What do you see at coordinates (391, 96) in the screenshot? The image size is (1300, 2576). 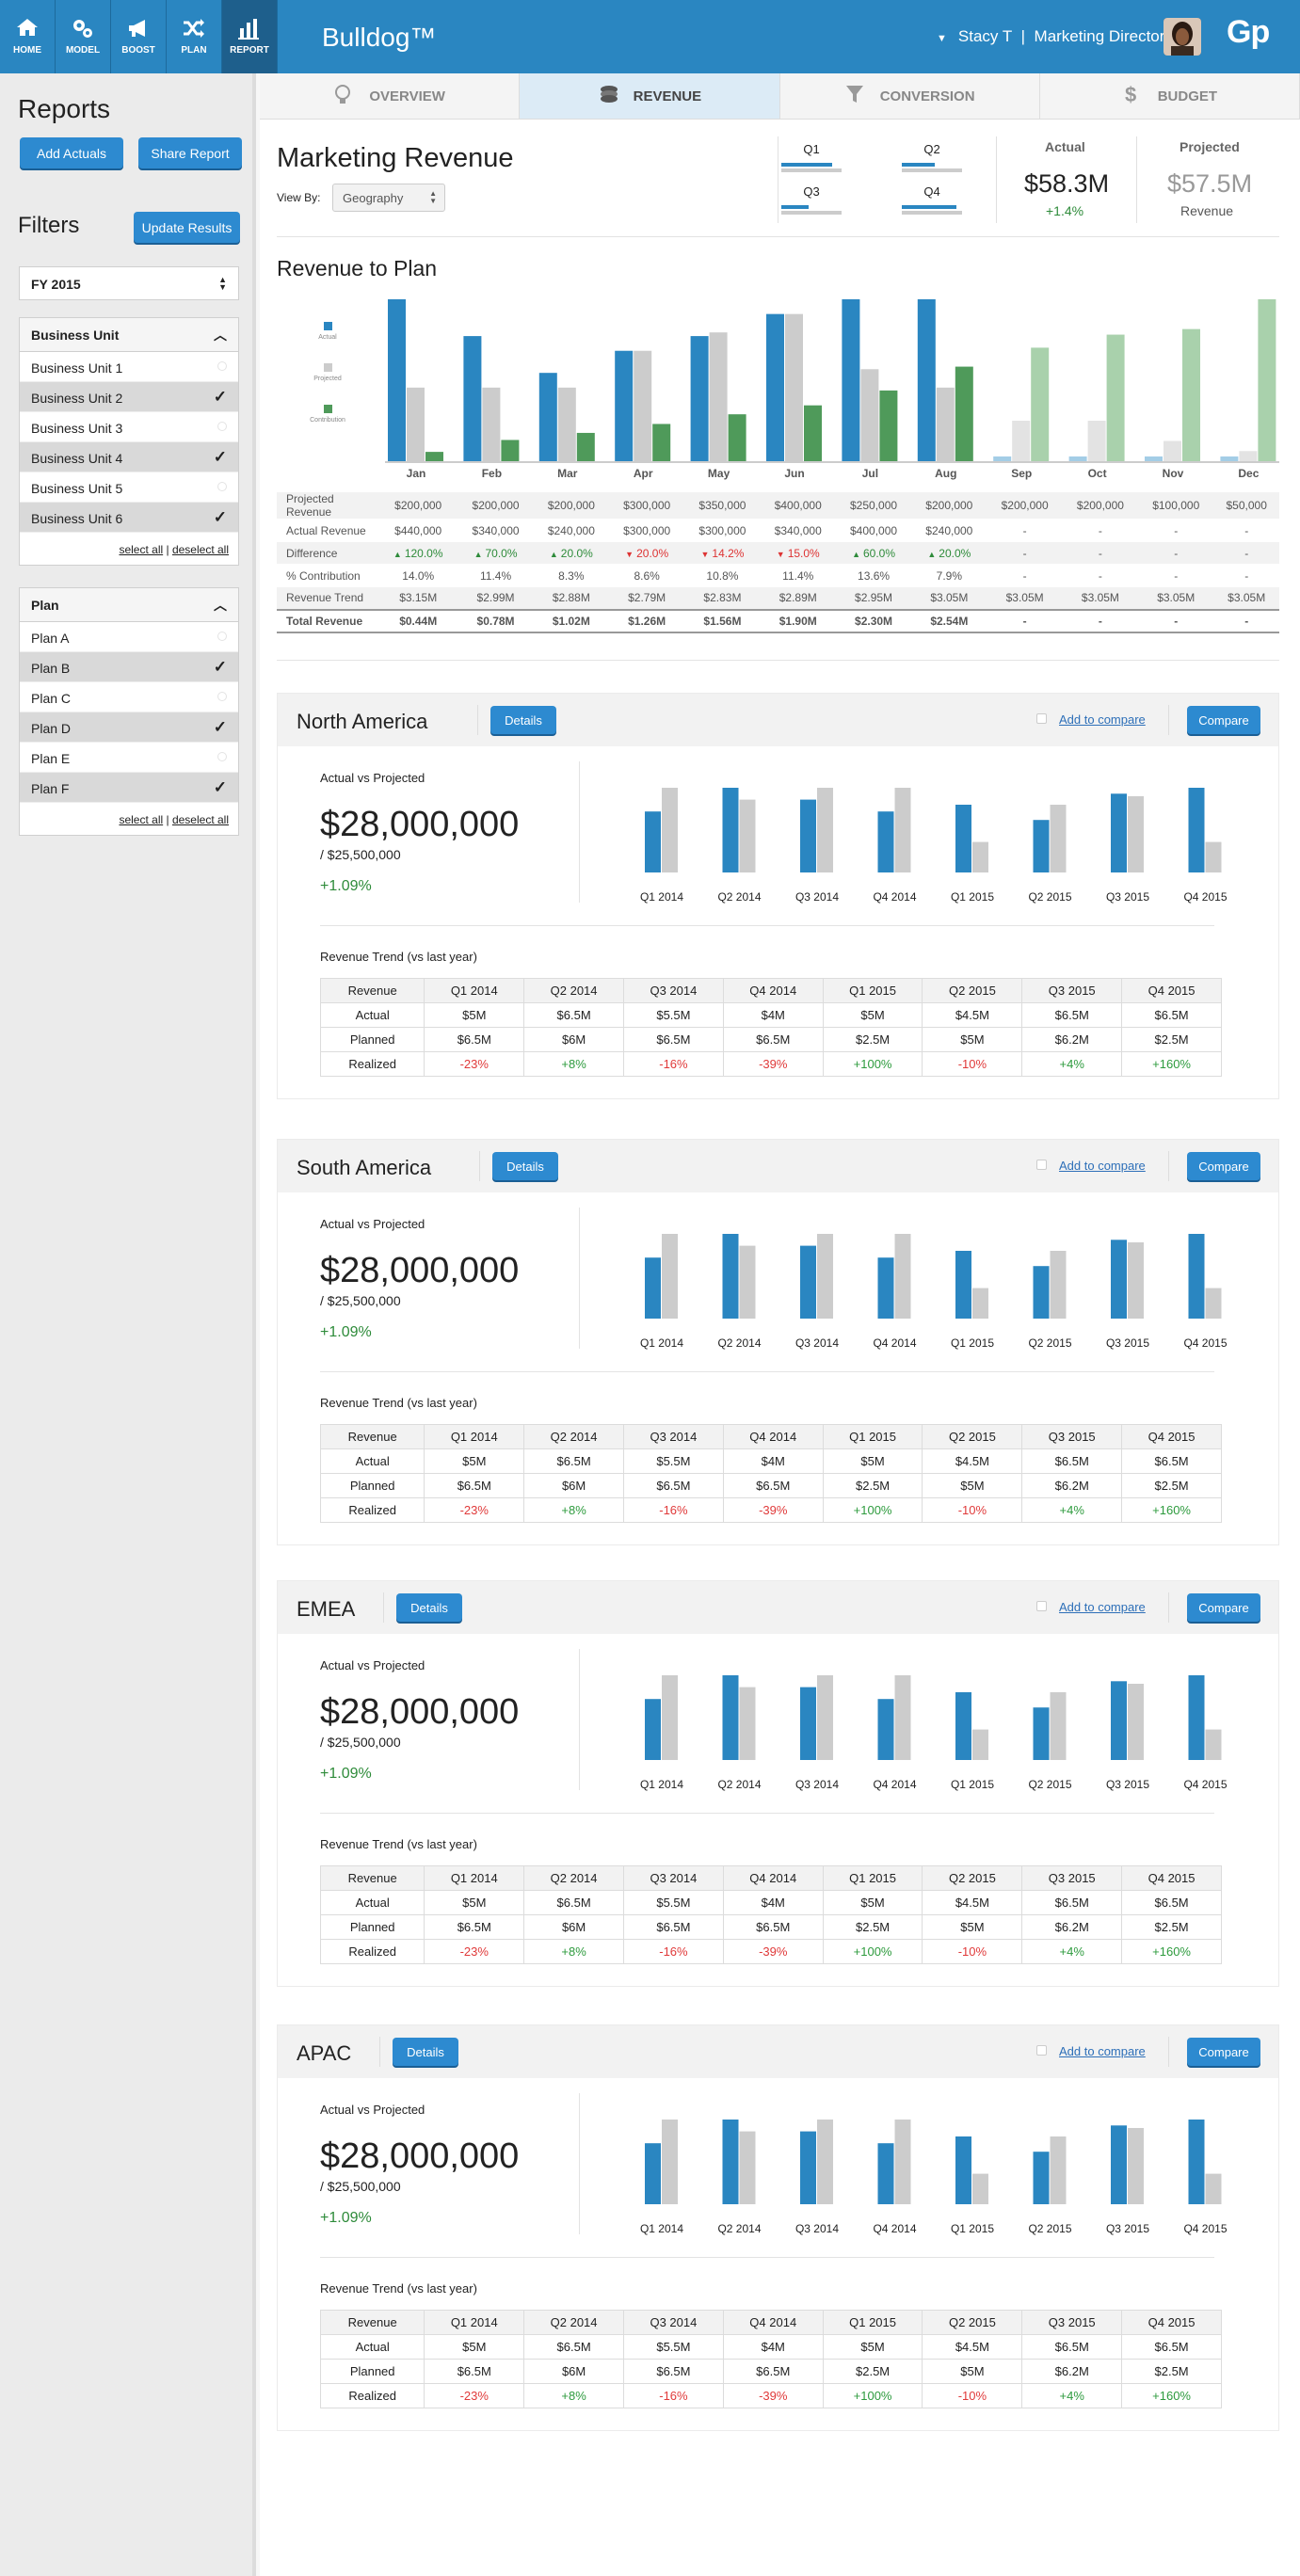 I see `tab-overview: OVERVIEW` at bounding box center [391, 96].